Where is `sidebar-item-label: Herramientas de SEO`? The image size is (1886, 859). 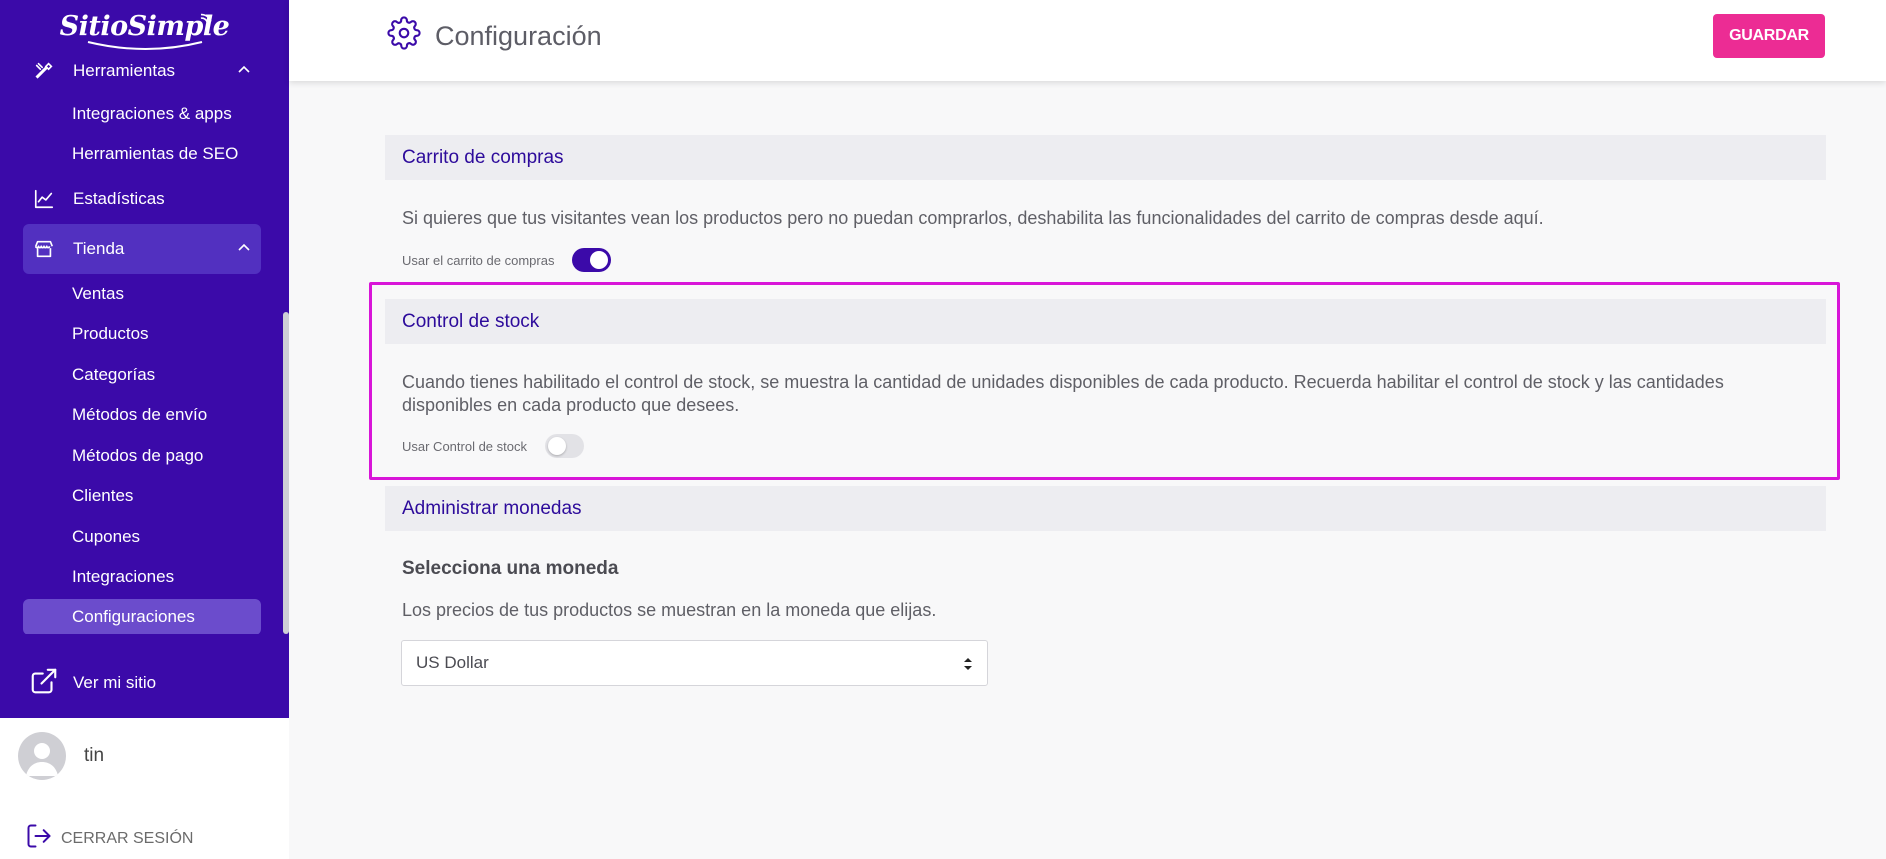 sidebar-item-label: Herramientas de SEO is located at coordinates (155, 153).